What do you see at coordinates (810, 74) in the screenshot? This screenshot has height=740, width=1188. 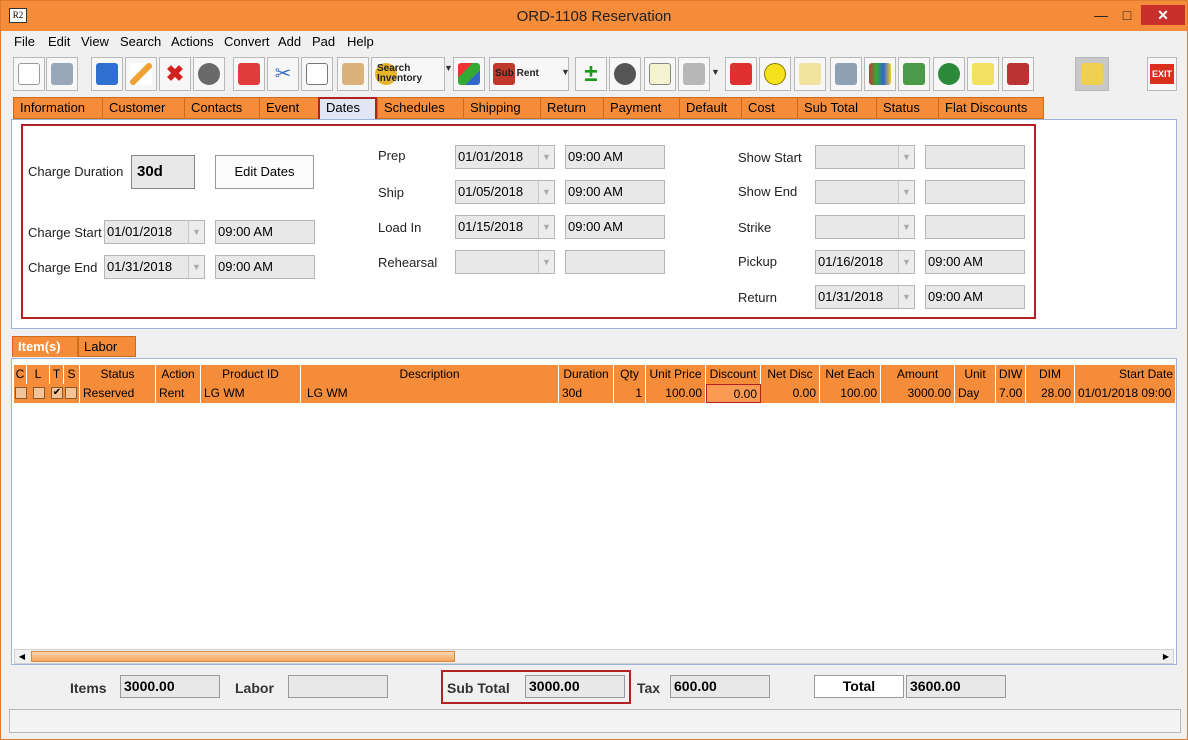 I see `schedule-button` at bounding box center [810, 74].